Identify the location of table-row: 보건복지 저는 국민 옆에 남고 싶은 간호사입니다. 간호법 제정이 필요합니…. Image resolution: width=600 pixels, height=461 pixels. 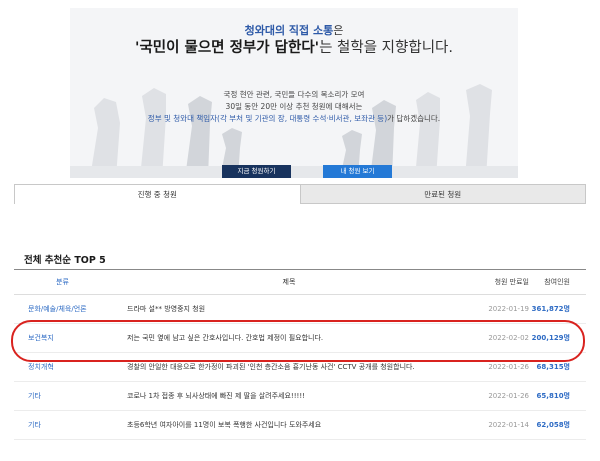
(300, 338).